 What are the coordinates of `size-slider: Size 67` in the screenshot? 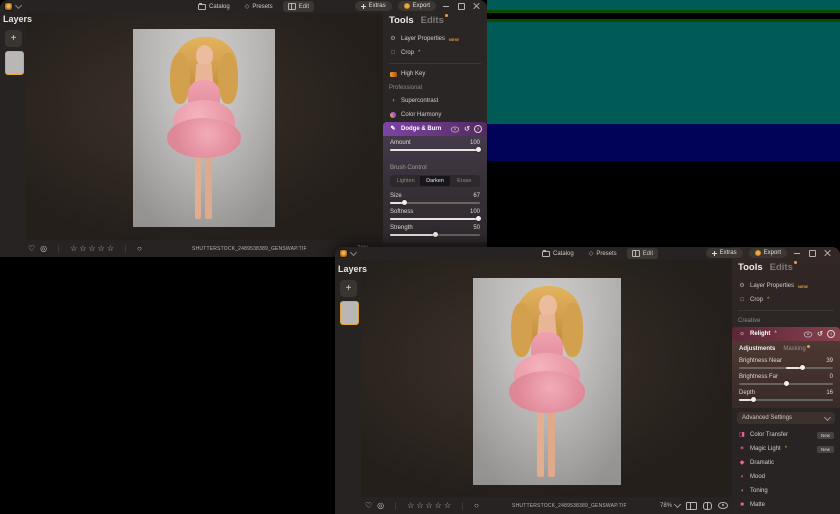 It's located at (435, 199).